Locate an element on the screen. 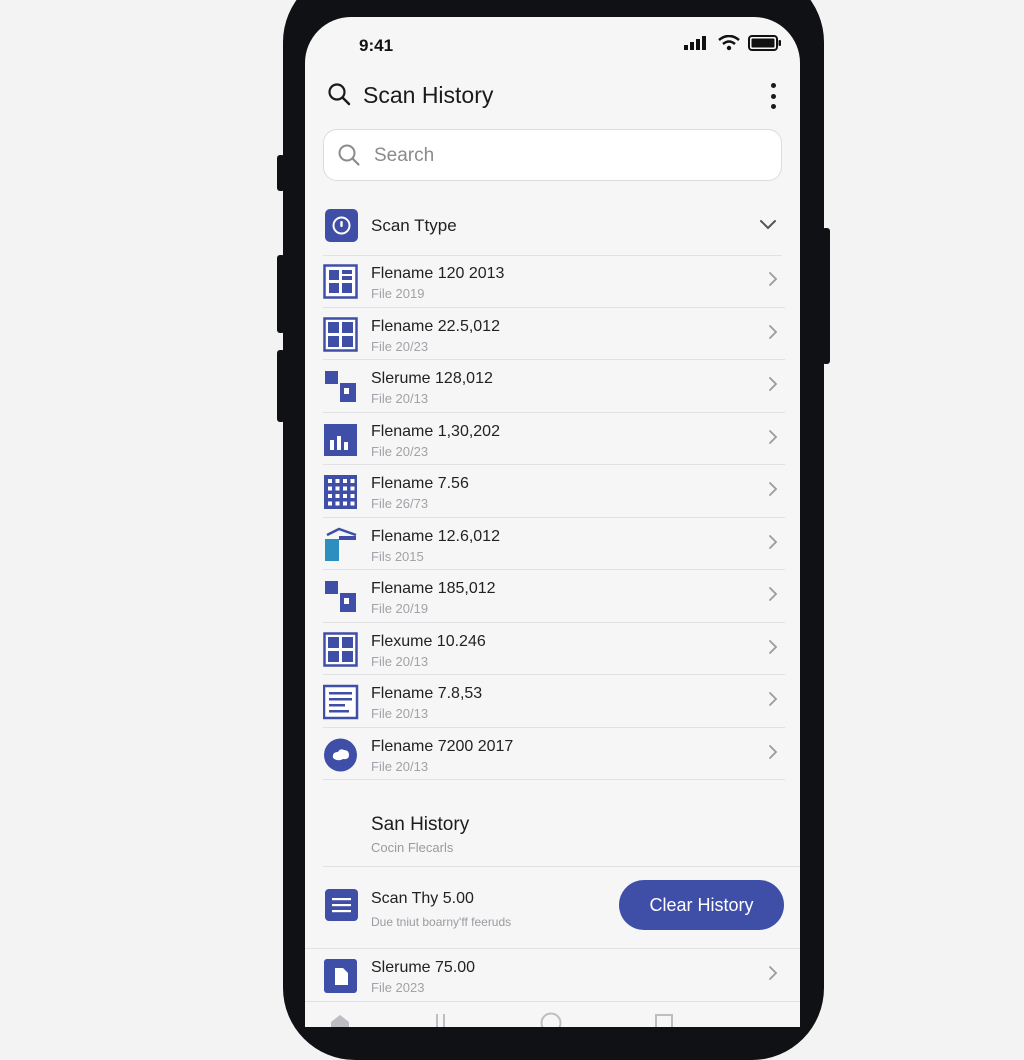 This screenshot has width=1024, height=1060. search-input is located at coordinates (564, 156).